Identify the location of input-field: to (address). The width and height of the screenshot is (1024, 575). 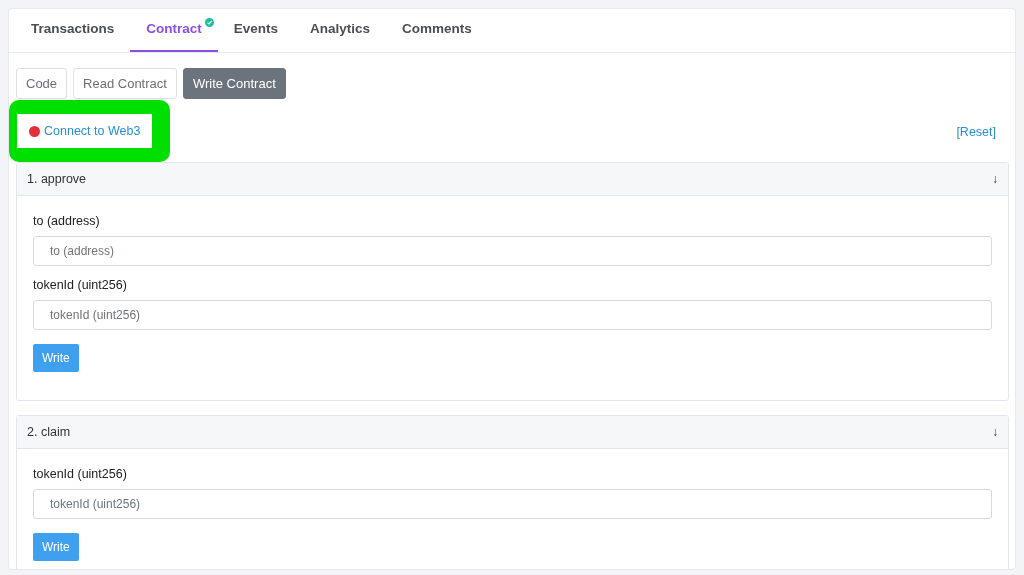
(512, 251).